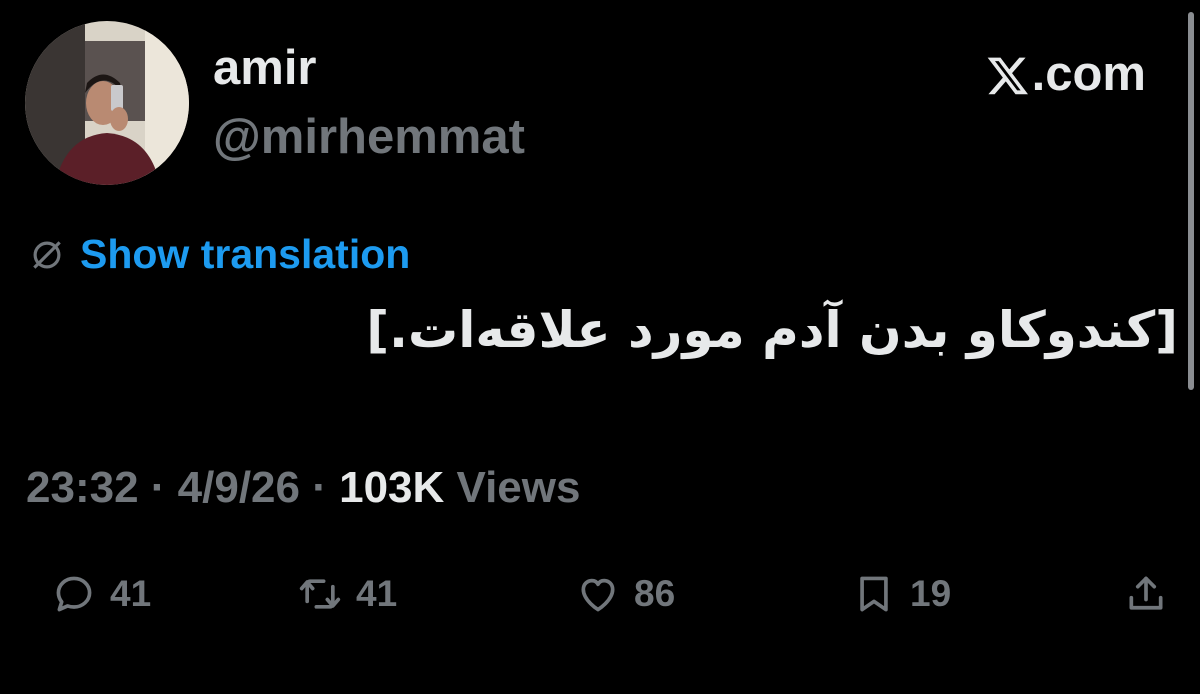 The width and height of the screenshot is (1200, 694). Describe the element at coordinates (655, 593) in the screenshot. I see `like-count: 86` at that location.